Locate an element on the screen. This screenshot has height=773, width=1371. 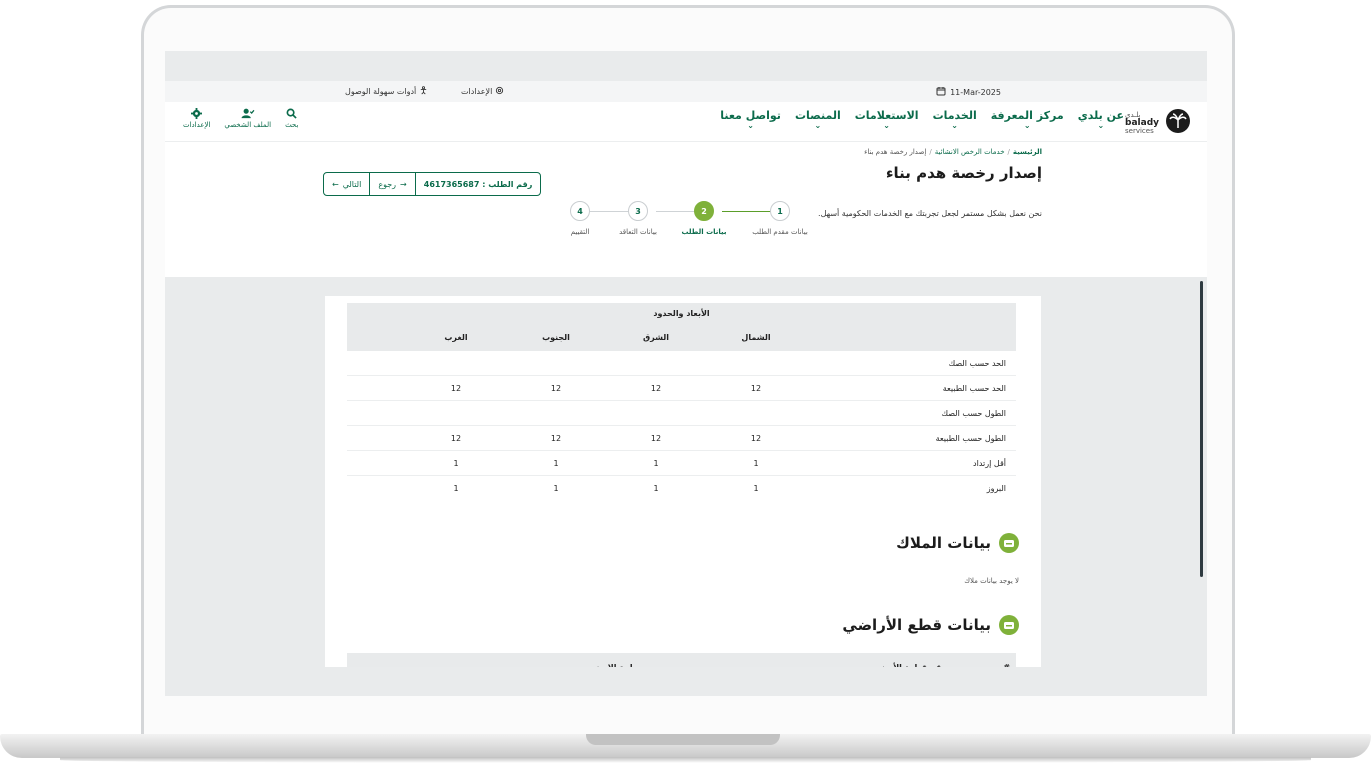
current-date: 11-Mar-2025 is located at coordinates (968, 92).